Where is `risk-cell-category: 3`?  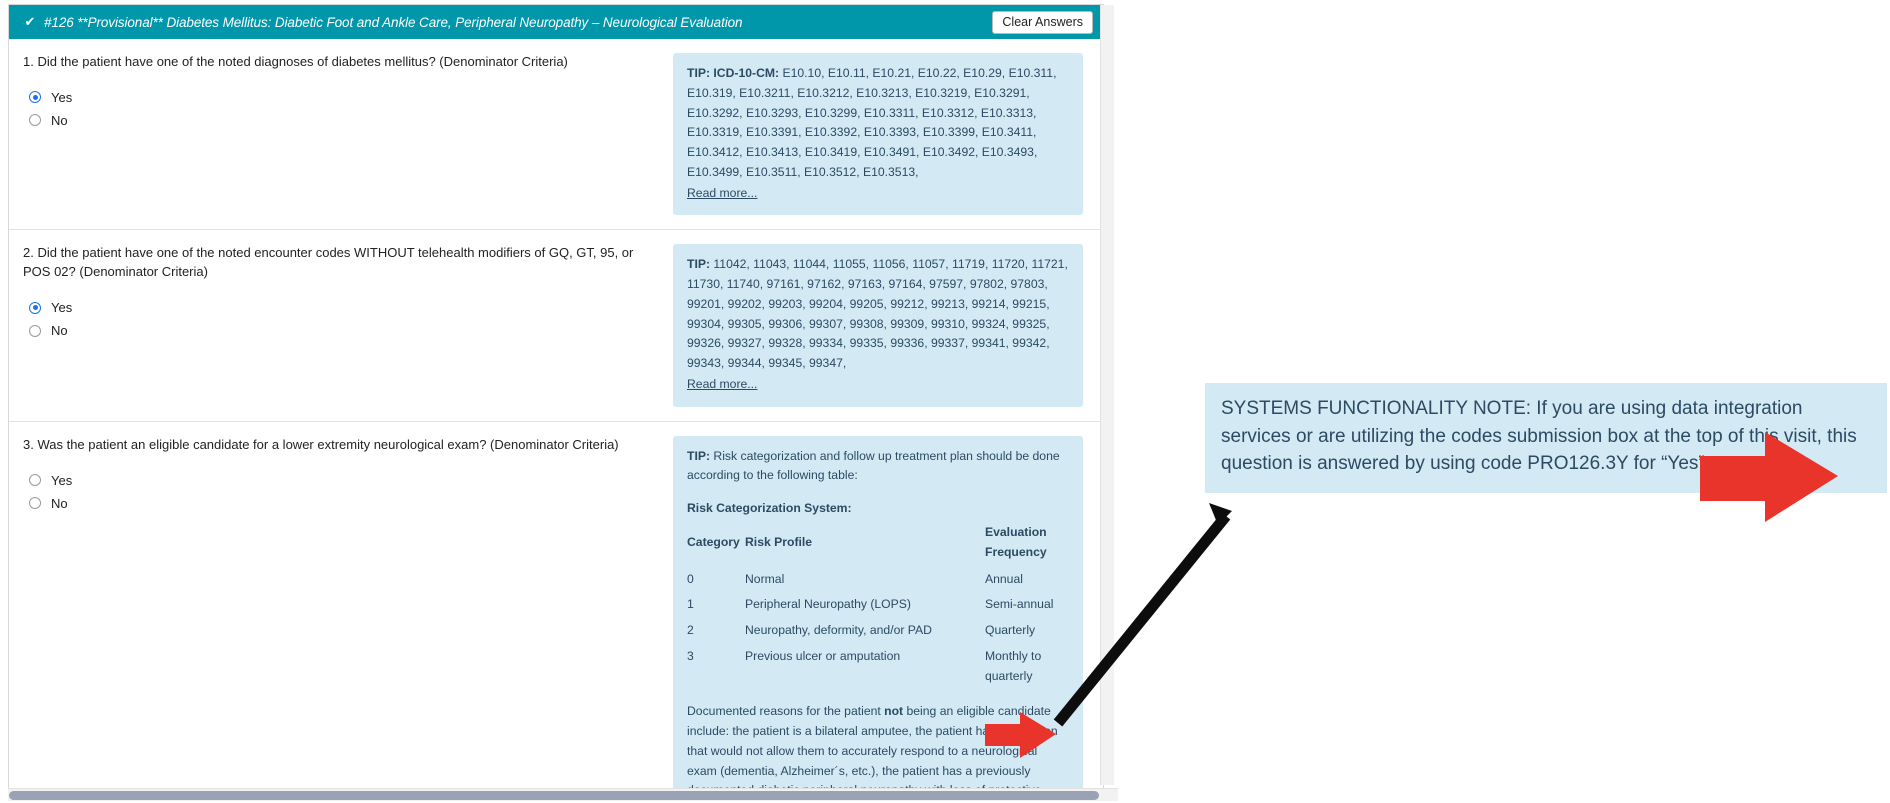 risk-cell-category: 3 is located at coordinates (690, 655).